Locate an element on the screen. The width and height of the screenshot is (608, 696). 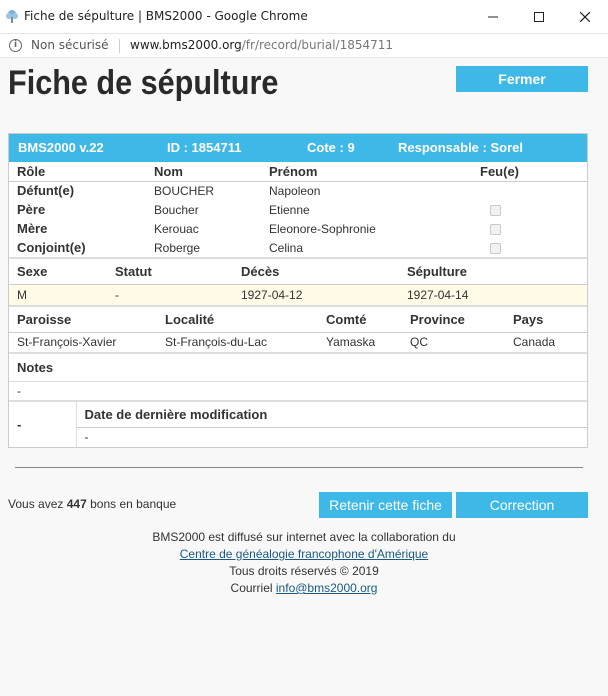
contact-prefix: Courriel is located at coordinates (251, 588).